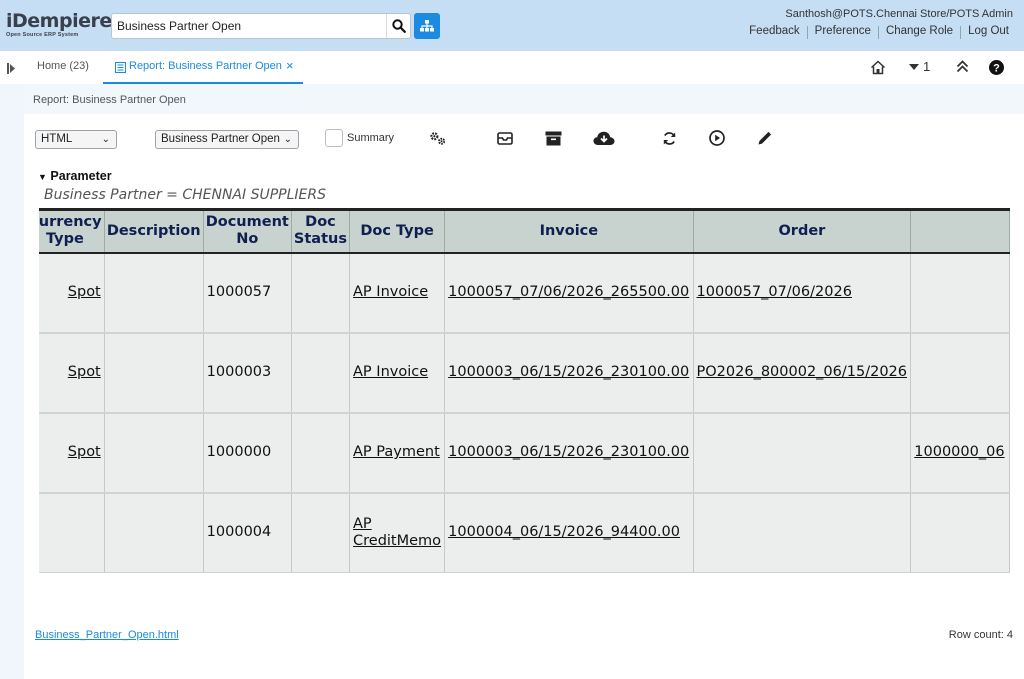 The width and height of the screenshot is (1024, 679). Describe the element at coordinates (247, 532) in the screenshot. I see `cell-document-no: 1000004` at that location.